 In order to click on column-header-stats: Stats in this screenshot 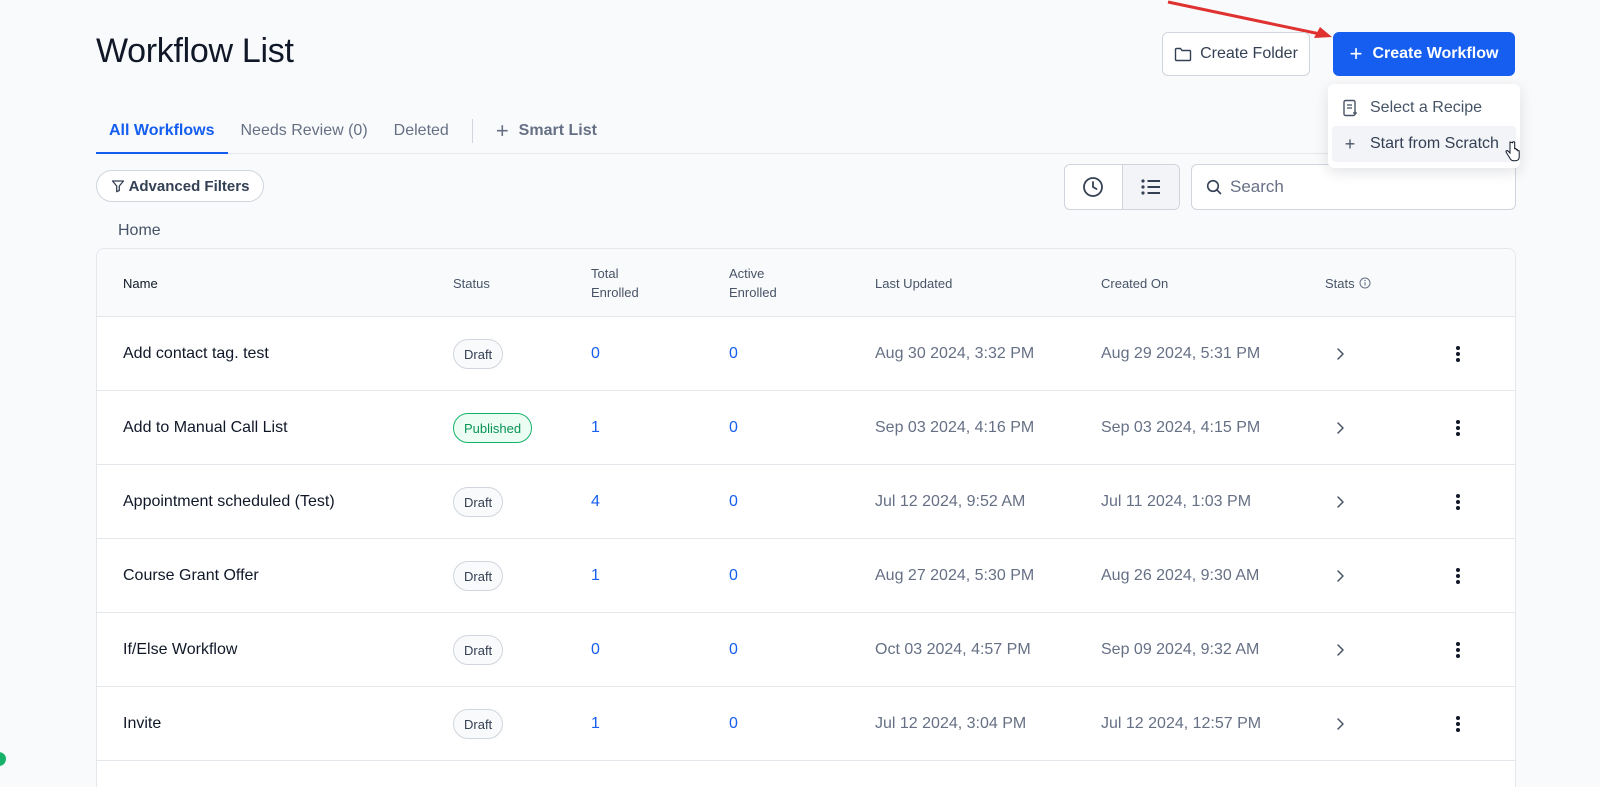, I will do `click(1348, 283)`.